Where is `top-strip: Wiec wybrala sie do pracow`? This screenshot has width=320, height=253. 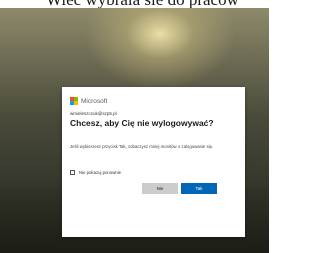
top-strip: Wiec wybrala sie do pracow is located at coordinates (134, 4).